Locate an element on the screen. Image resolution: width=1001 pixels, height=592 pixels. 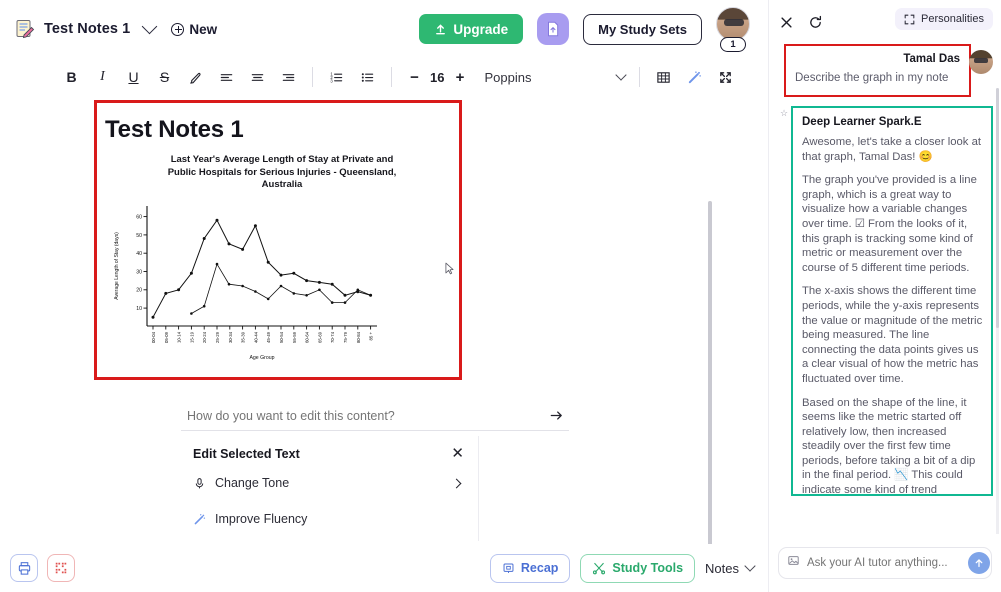
scissors-icon is located at coordinates (599, 568).